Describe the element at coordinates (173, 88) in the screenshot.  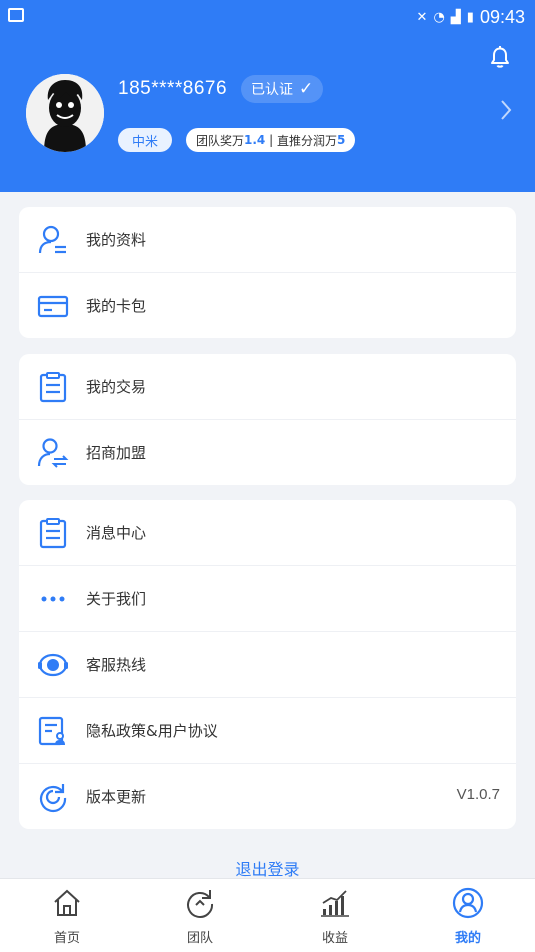
I see `phone-number: 185****8676` at that location.